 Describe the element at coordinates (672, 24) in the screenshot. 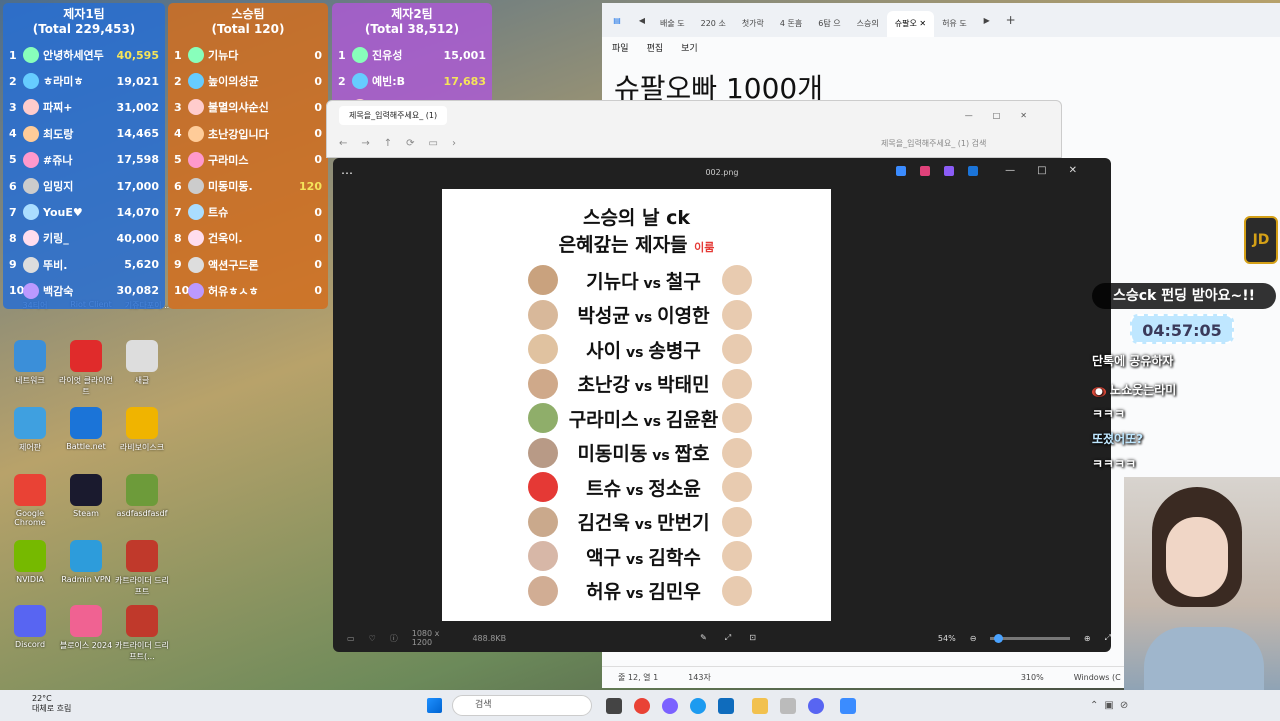

I see `notepad-tab: 배술 도` at that location.